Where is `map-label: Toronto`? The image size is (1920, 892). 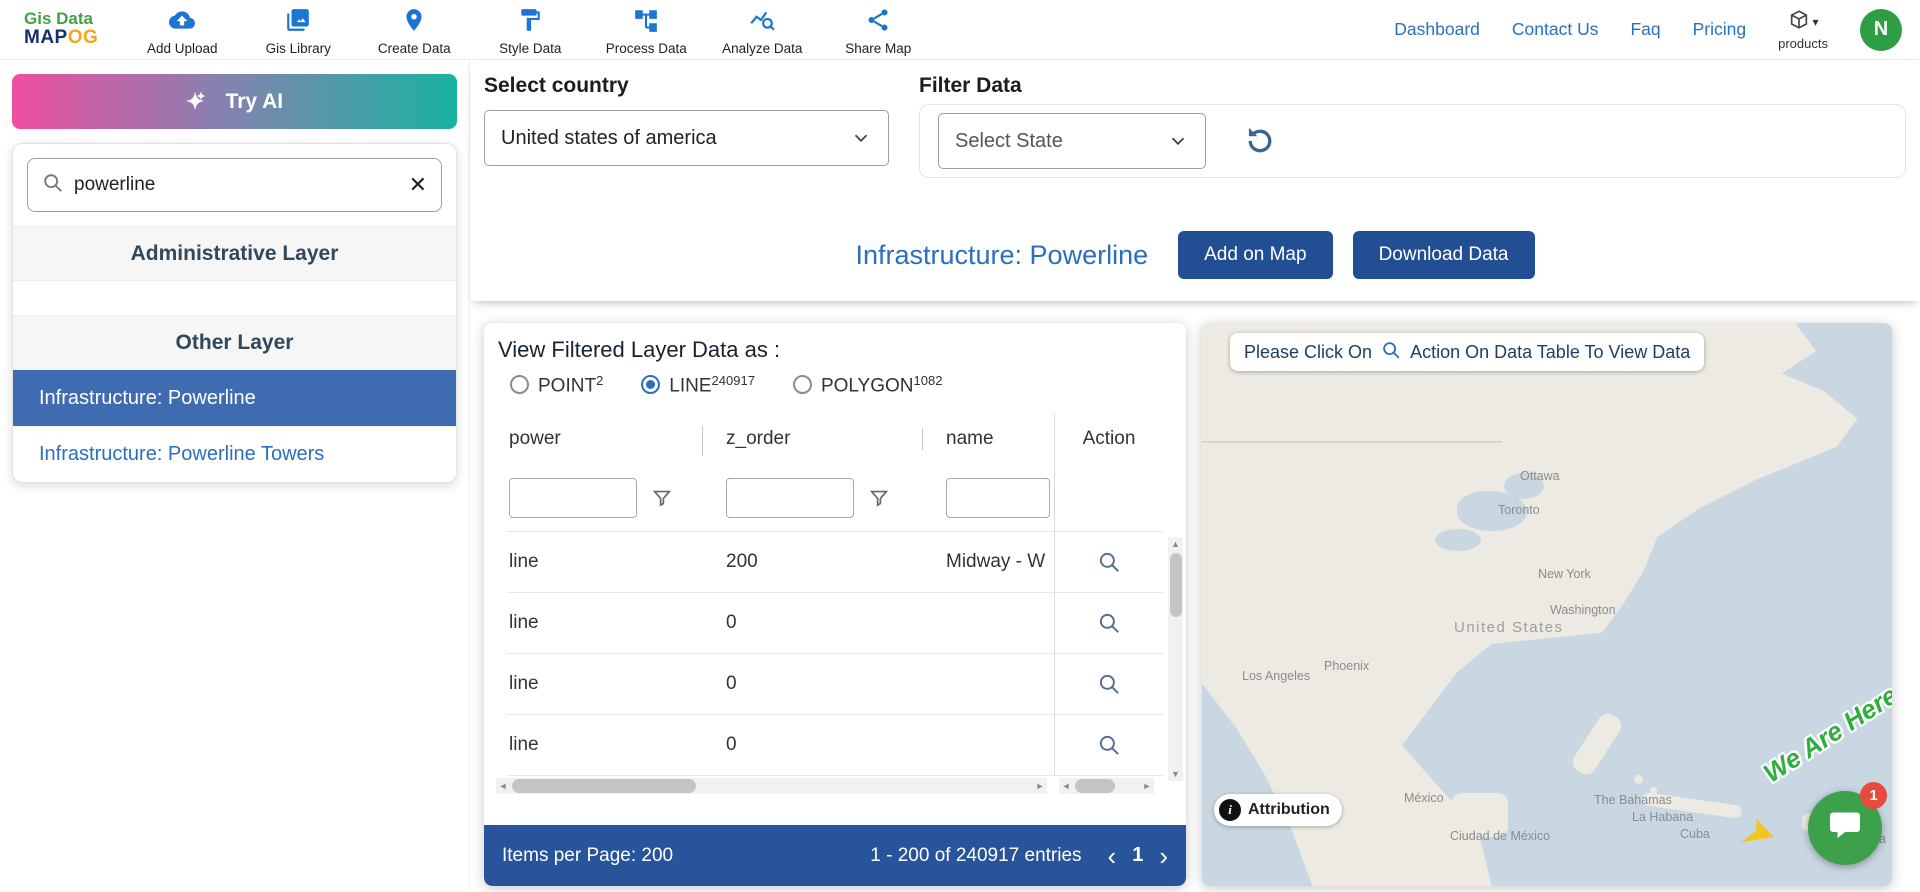
map-label: Toronto is located at coordinates (1519, 510).